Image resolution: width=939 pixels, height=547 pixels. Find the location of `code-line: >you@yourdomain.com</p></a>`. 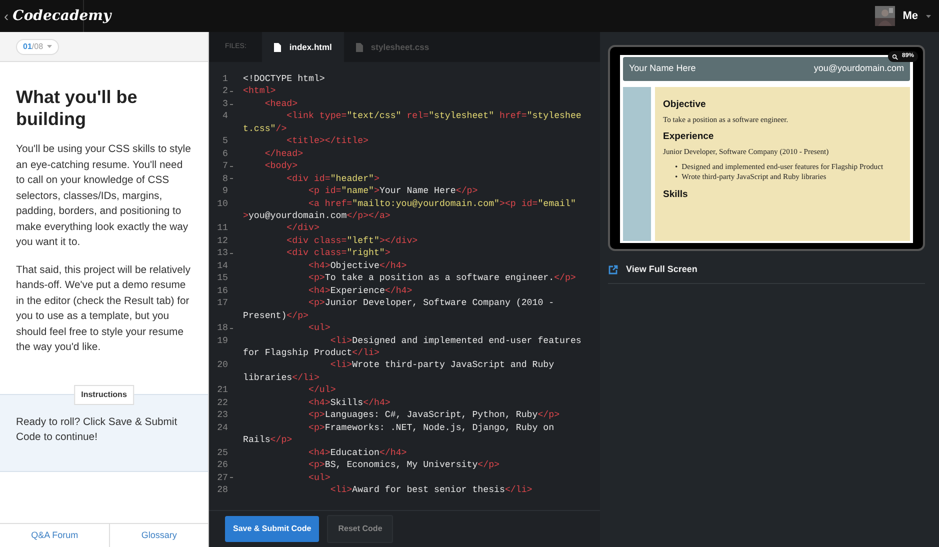

code-line: >you@yourdomain.com</p></a> is located at coordinates (316, 216).